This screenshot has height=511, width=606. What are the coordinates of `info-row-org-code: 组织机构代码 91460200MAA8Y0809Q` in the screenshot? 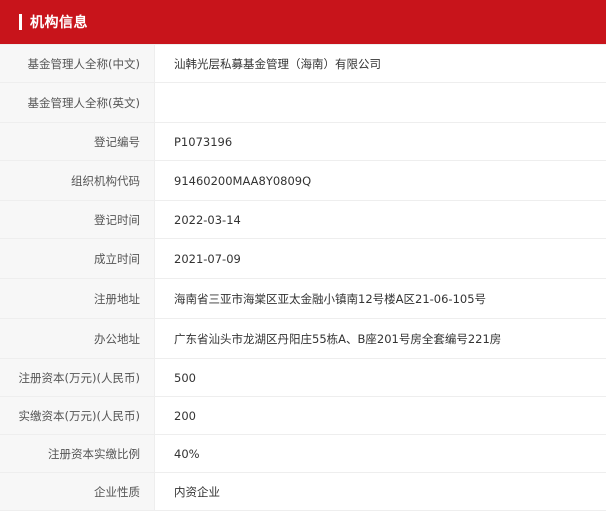 It's located at (303, 181).